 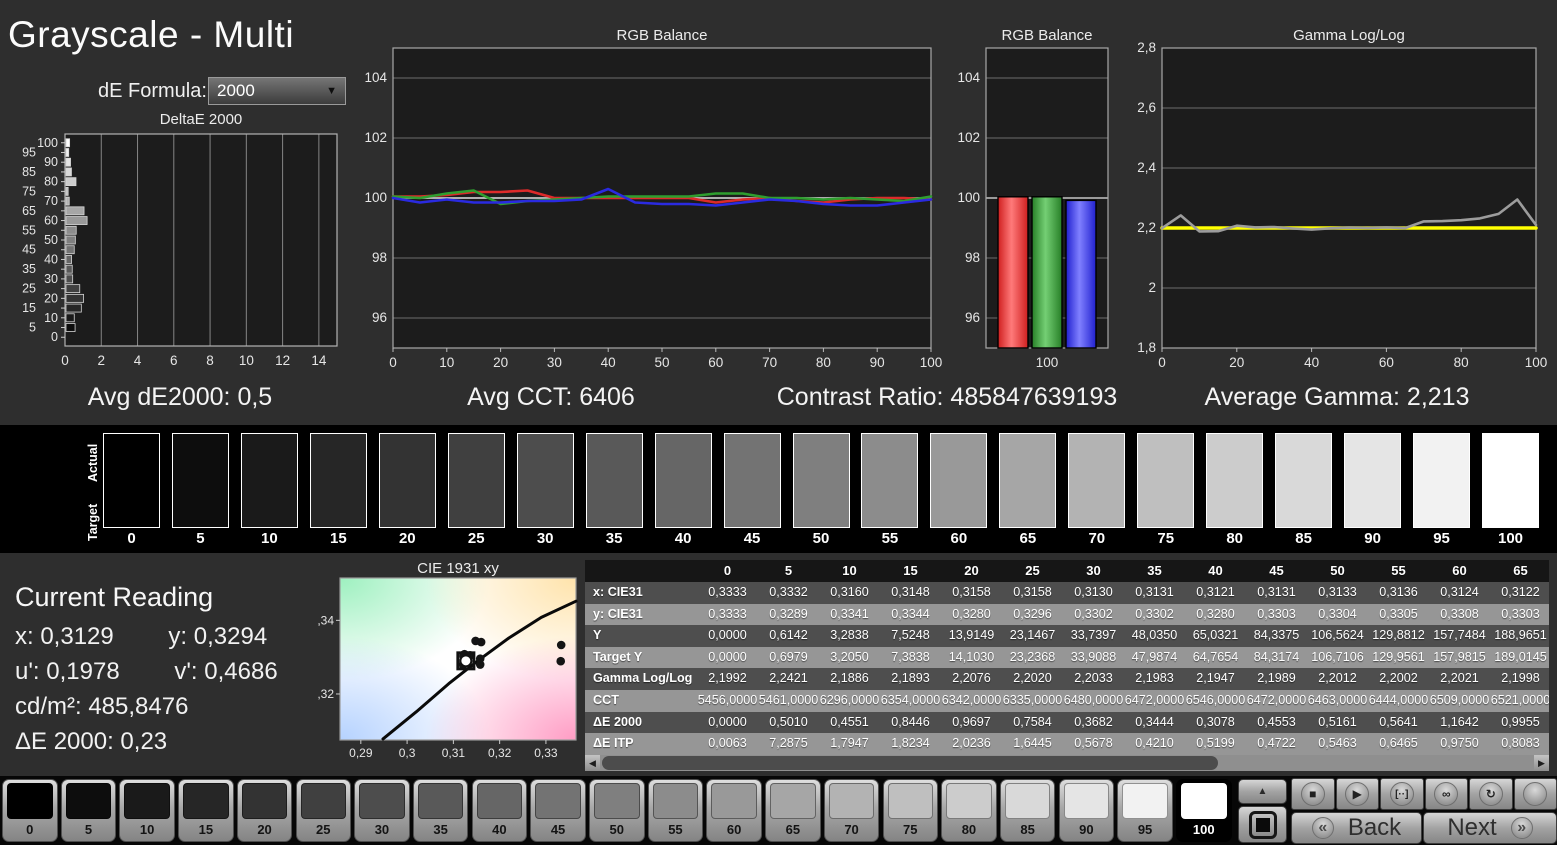 What do you see at coordinates (1459, 635) in the screenshot?
I see `table-cell: 157,7484` at bounding box center [1459, 635].